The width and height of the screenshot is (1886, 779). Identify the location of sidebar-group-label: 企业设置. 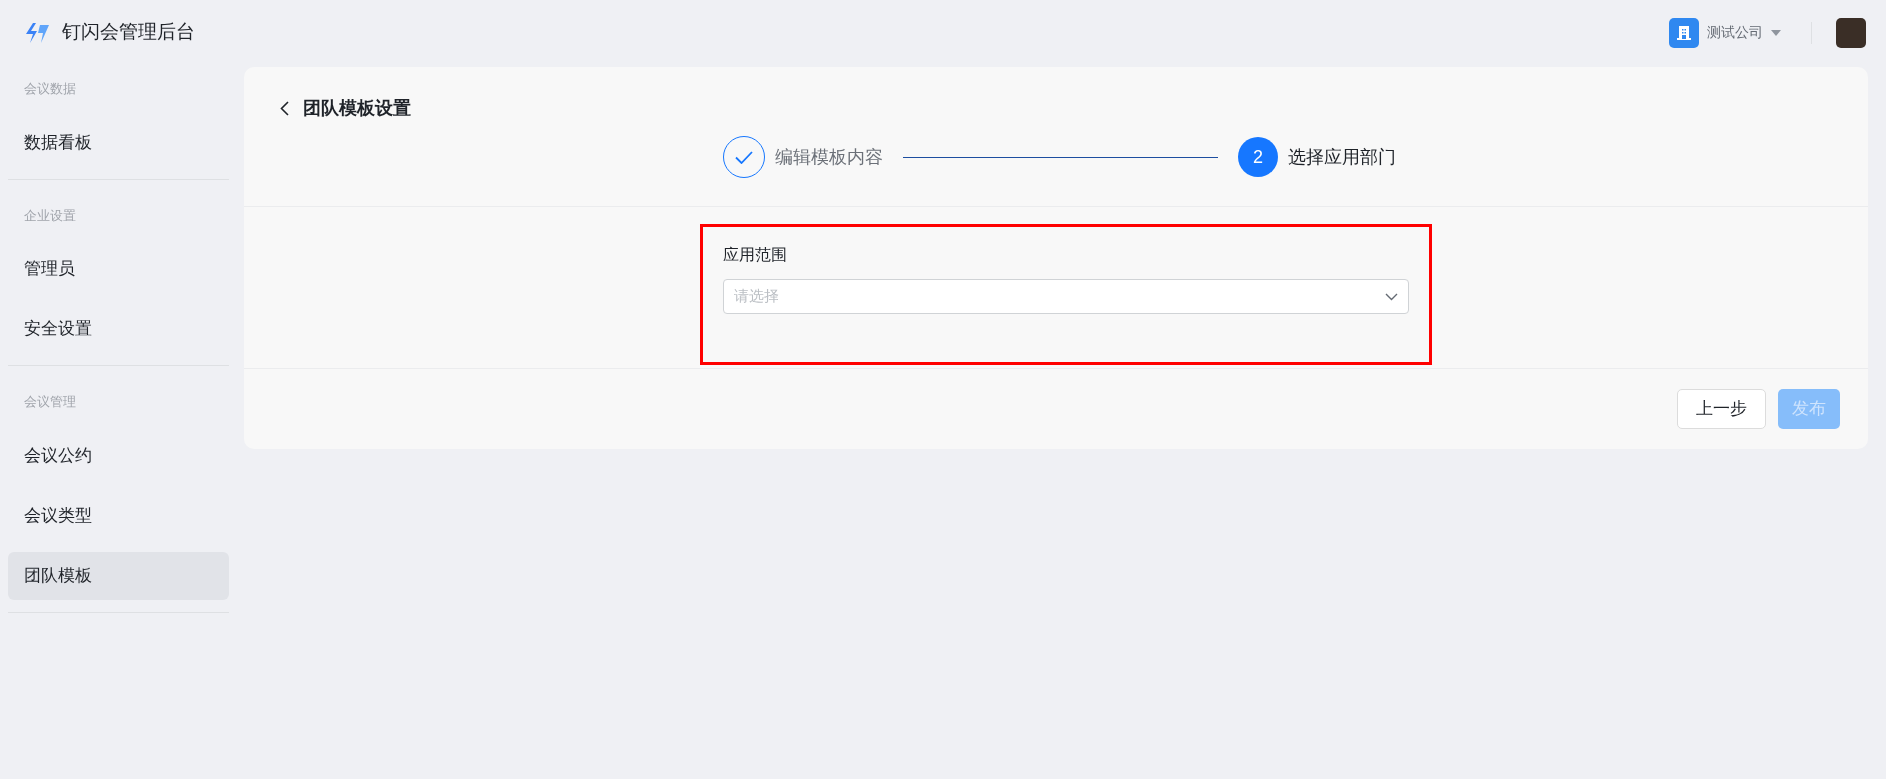
(50, 215).